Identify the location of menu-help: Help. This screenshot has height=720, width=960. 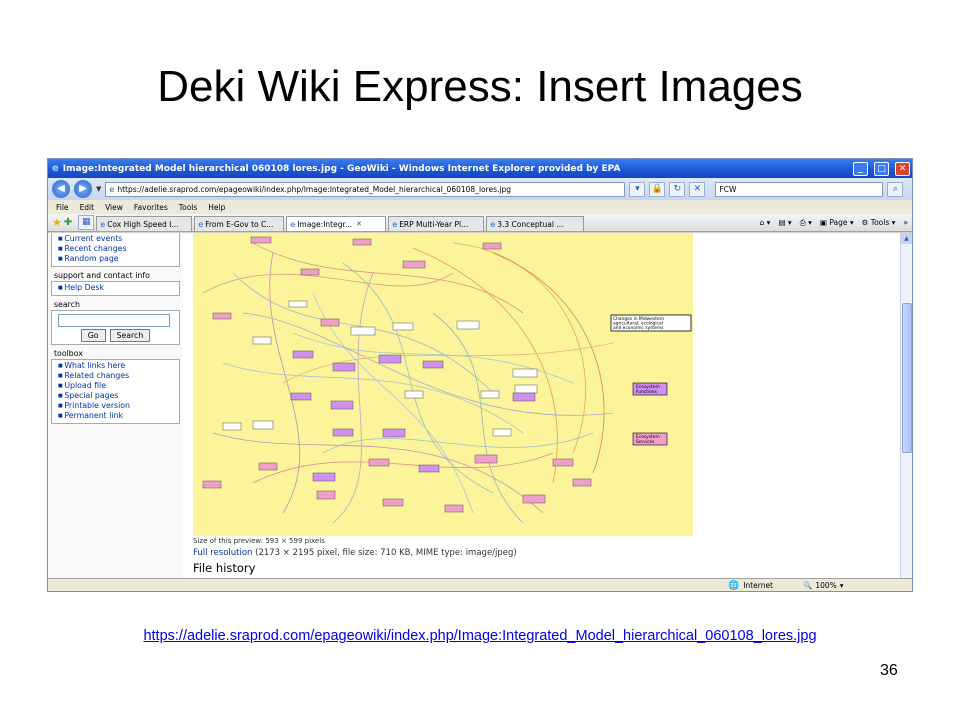
(216, 207).